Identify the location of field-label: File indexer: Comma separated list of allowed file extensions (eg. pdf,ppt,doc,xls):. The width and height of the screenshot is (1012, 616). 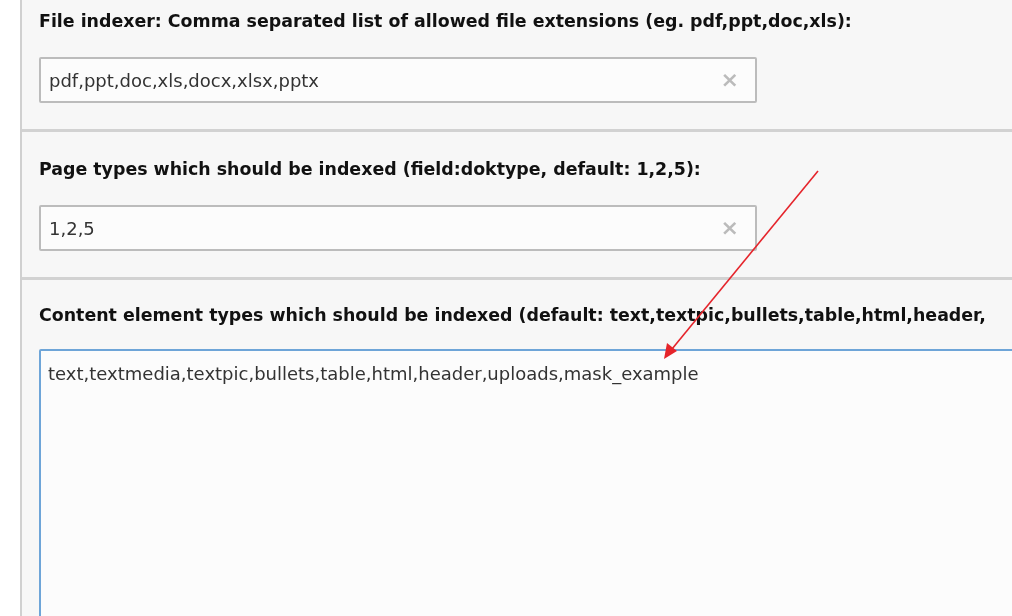
(446, 22).